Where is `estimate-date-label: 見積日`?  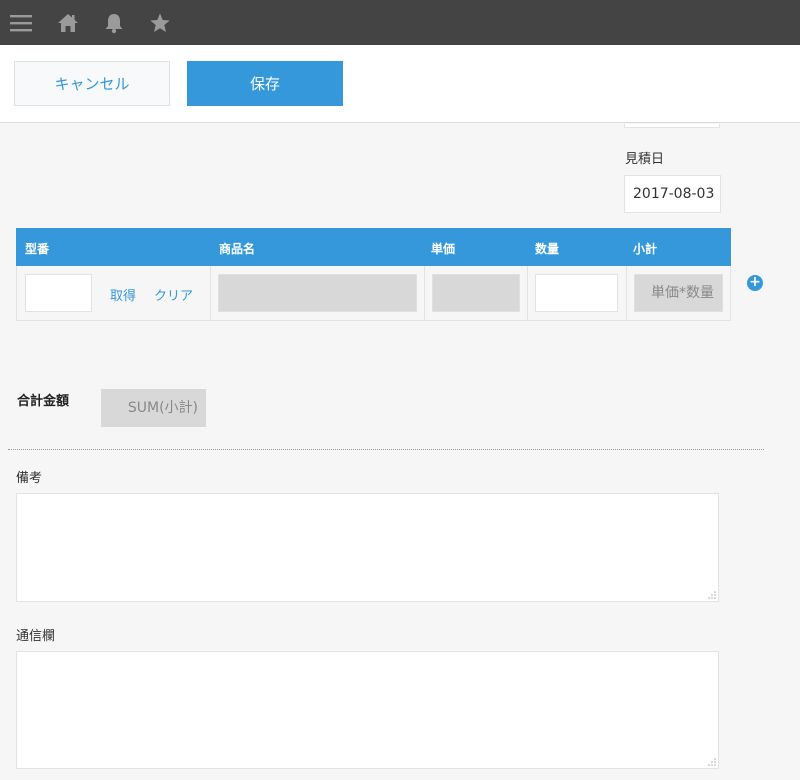 estimate-date-label: 見積日 is located at coordinates (645, 159).